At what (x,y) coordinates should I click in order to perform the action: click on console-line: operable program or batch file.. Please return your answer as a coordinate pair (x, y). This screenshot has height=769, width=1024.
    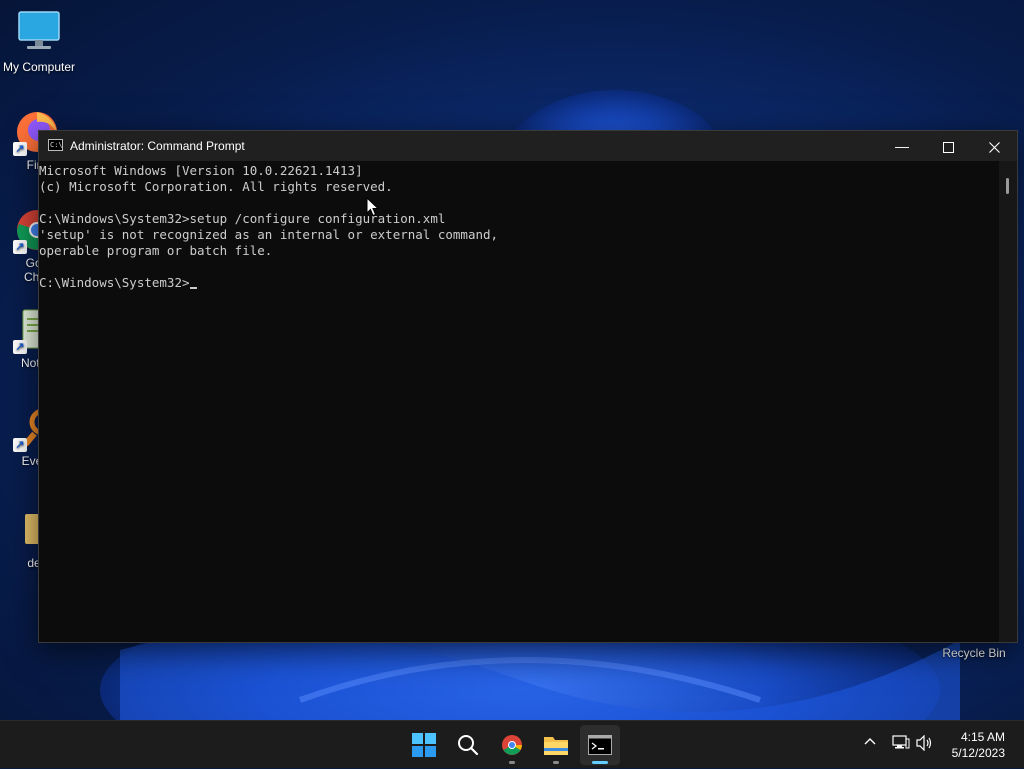
    Looking at the image, I should click on (156, 250).